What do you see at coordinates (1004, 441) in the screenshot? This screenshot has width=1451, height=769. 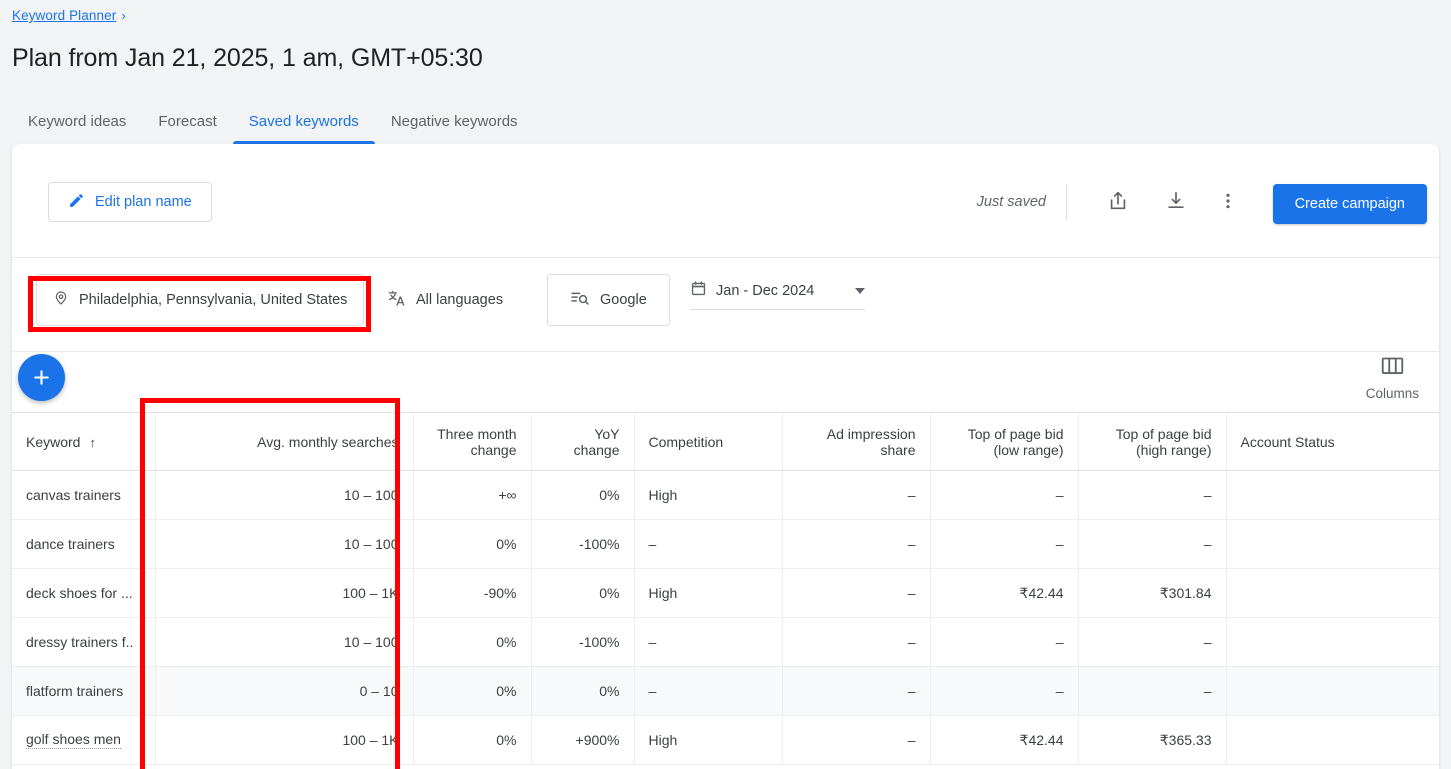 I see `col-header-top-of-page-bid-low: Top of page bid (low range)` at bounding box center [1004, 441].